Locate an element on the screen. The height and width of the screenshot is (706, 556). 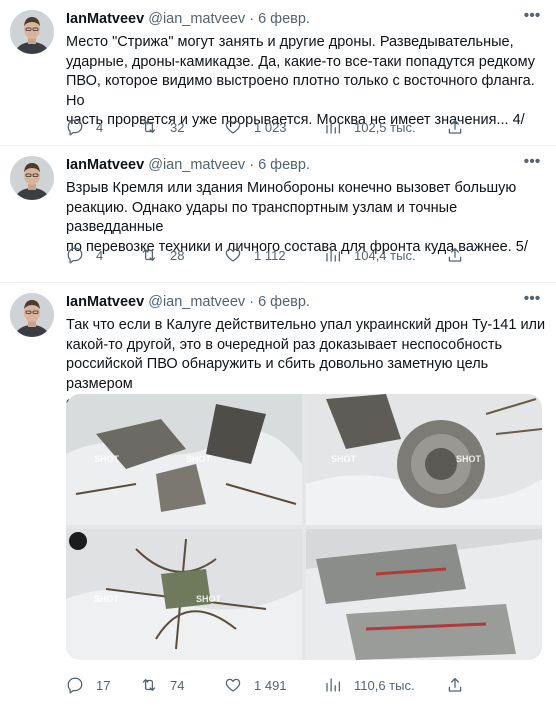
like-button: 1 112 is located at coordinates (255, 255).